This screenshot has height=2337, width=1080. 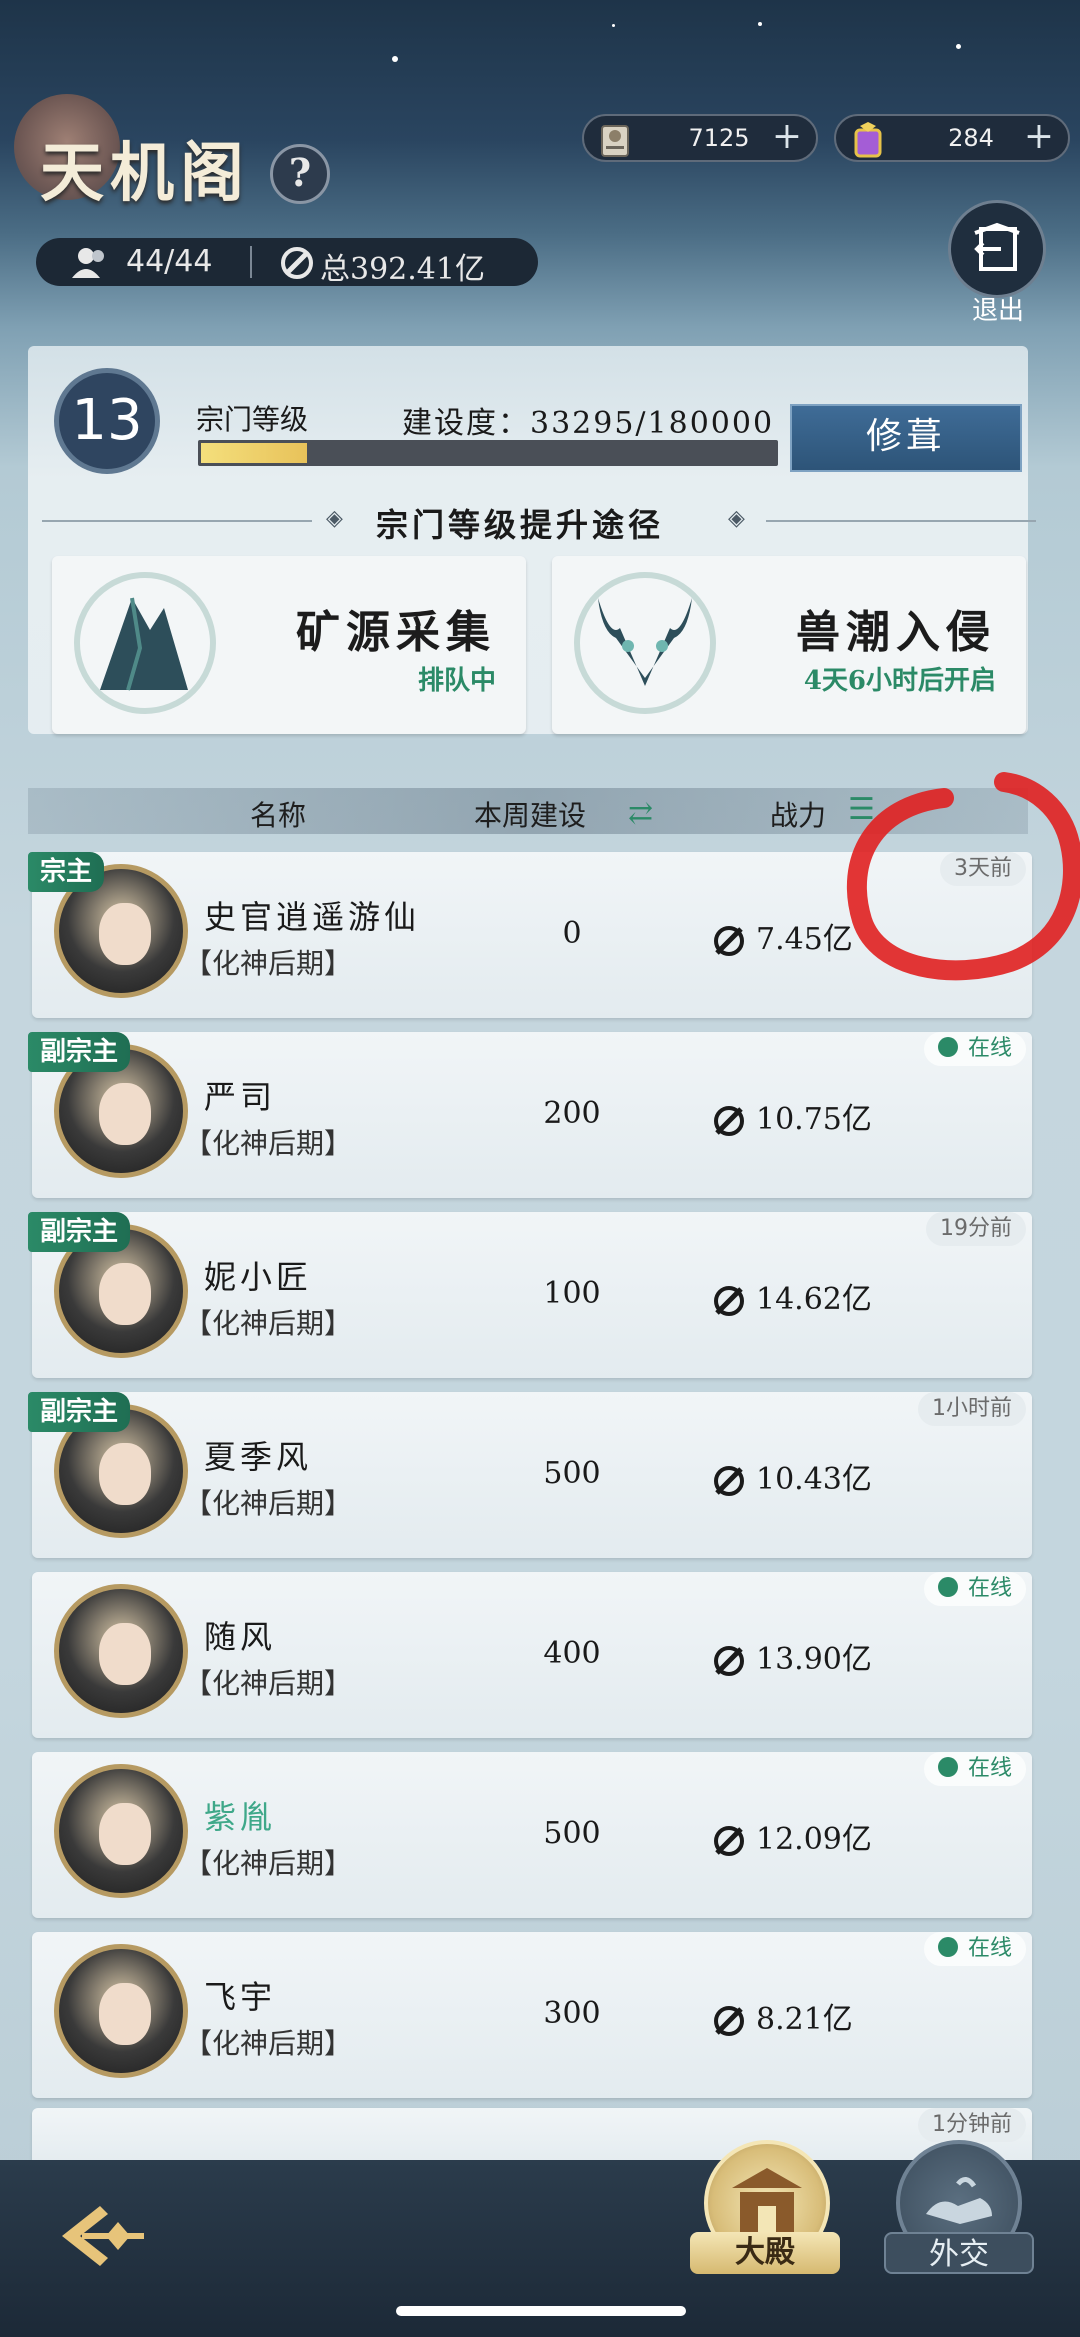 What do you see at coordinates (787, 137) in the screenshot?
I see `add-scroll-button: +` at bounding box center [787, 137].